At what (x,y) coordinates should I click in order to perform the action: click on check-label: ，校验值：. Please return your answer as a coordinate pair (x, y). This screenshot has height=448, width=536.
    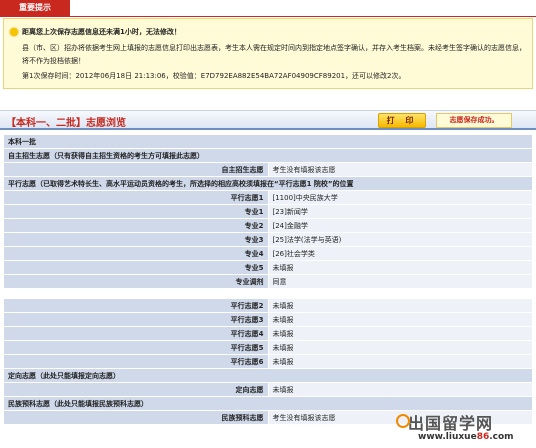
    Looking at the image, I should click on (183, 76).